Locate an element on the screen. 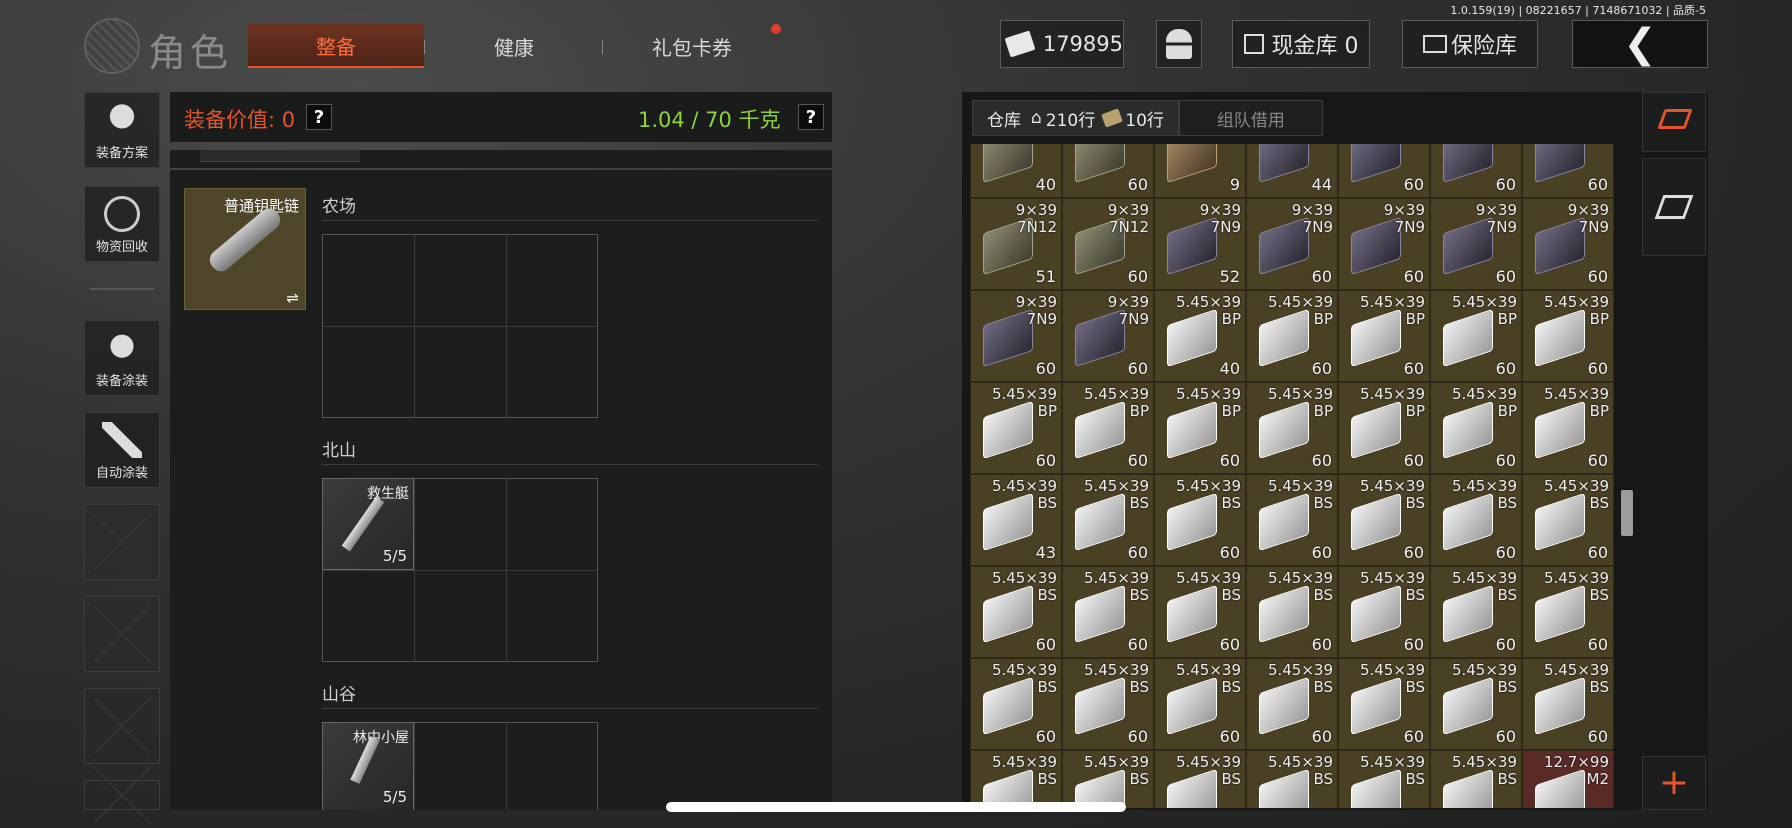  quick-store-button is located at coordinates (1674, 207).